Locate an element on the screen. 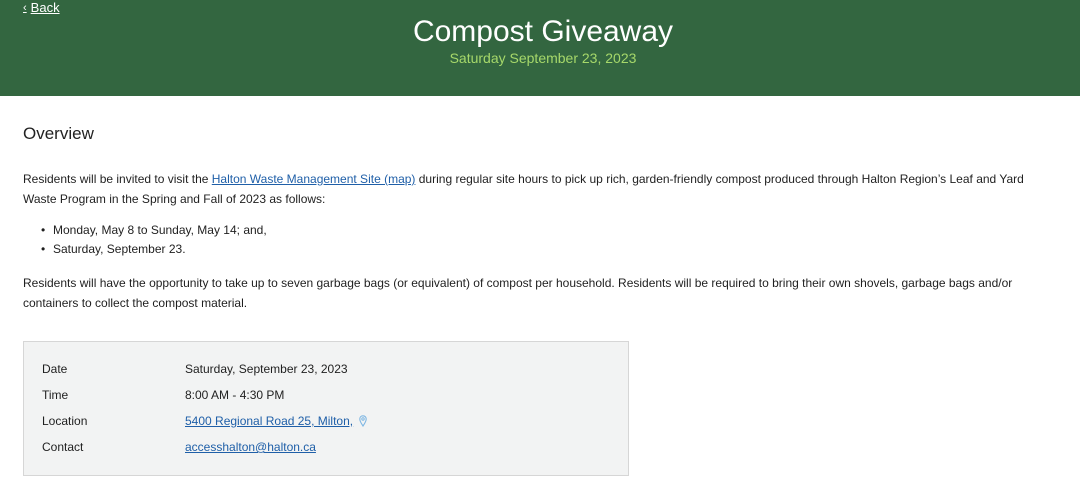  map-pin-icon is located at coordinates (363, 421).